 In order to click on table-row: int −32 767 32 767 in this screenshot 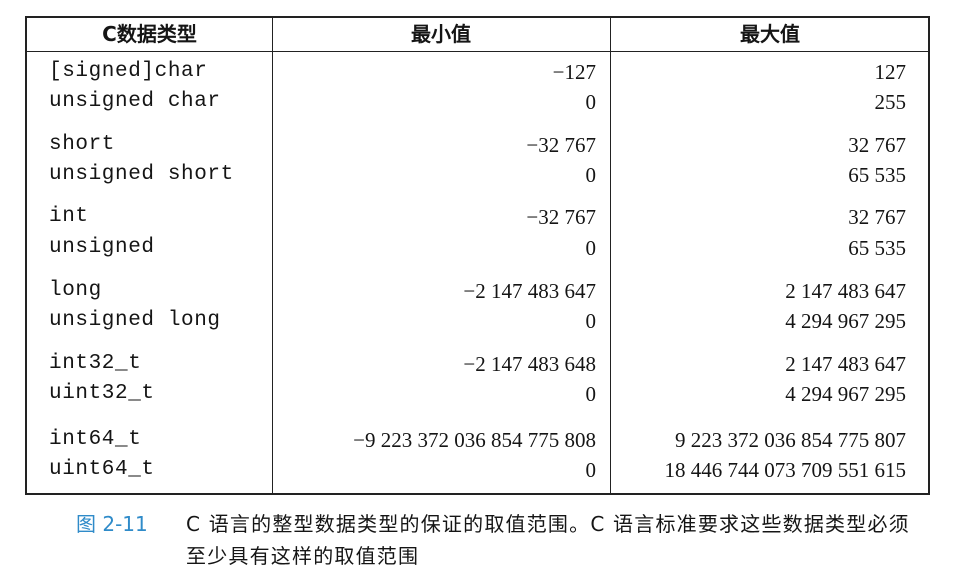, I will do `click(477, 217)`.